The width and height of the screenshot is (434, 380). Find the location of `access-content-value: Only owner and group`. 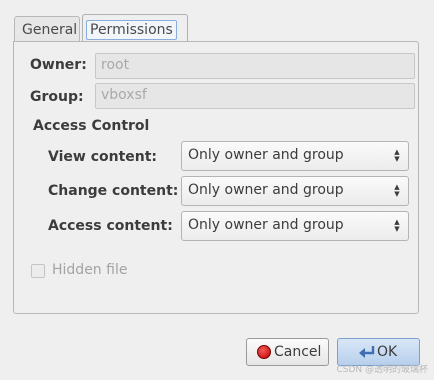

access-content-value: Only owner and group is located at coordinates (266, 225).